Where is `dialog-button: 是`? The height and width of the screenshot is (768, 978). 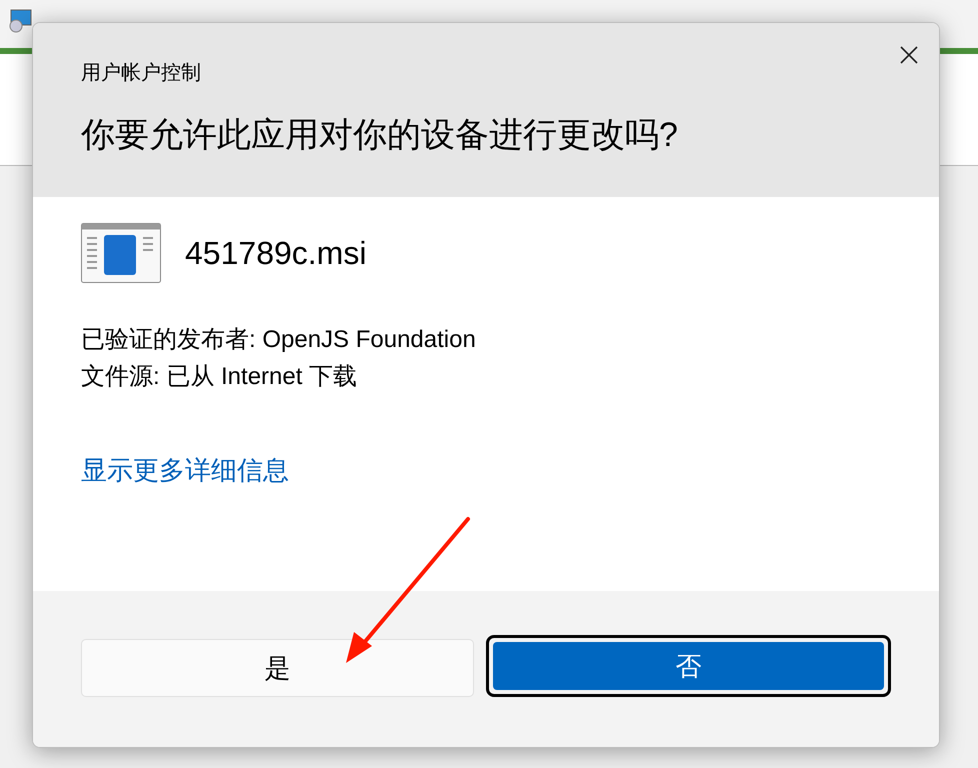 dialog-button: 是 is located at coordinates (277, 668).